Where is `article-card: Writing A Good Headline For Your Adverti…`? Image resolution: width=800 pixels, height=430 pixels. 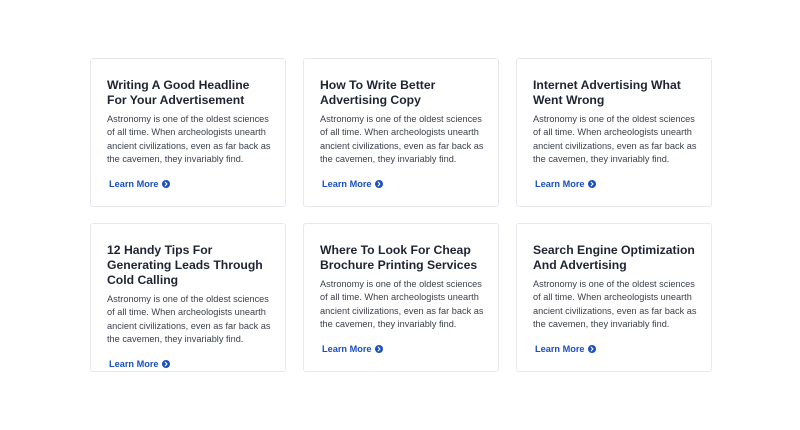
article-card: Writing A Good Headline For Your Adverti… is located at coordinates (188, 132).